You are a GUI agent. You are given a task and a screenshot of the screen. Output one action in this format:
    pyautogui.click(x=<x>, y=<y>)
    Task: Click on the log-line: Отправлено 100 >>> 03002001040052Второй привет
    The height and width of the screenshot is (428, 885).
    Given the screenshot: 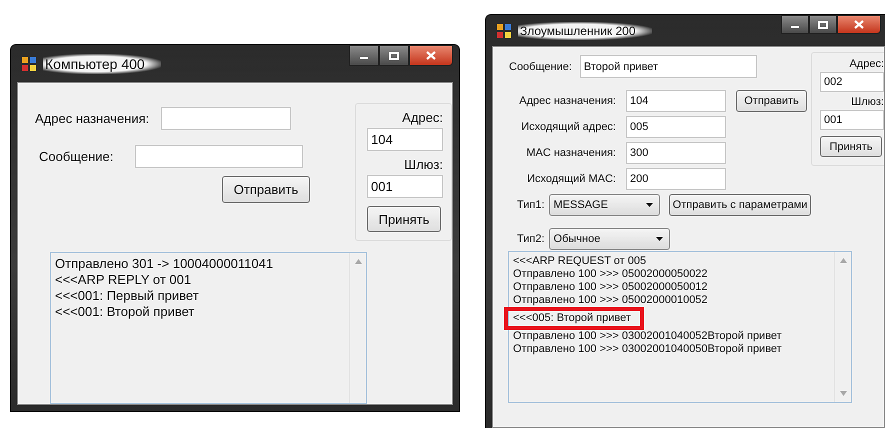 What is the action you would take?
    pyautogui.click(x=648, y=336)
    